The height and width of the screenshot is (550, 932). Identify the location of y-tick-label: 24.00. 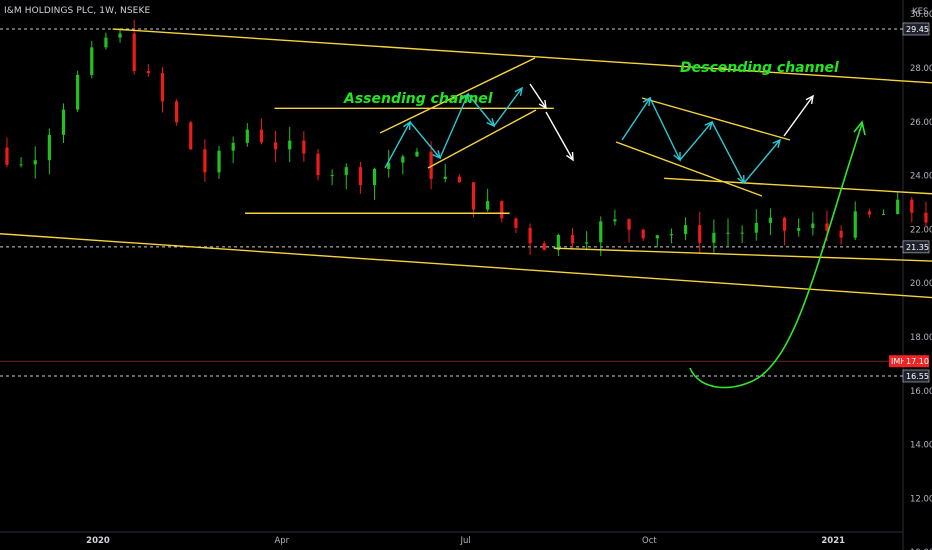
(921, 177).